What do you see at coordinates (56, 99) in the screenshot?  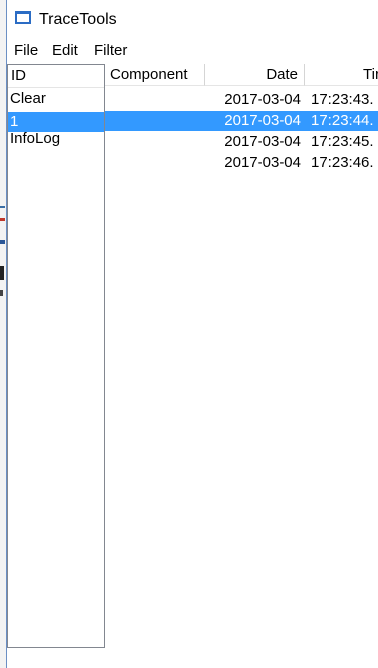 I see `id-list-item-clear: Clear` at bounding box center [56, 99].